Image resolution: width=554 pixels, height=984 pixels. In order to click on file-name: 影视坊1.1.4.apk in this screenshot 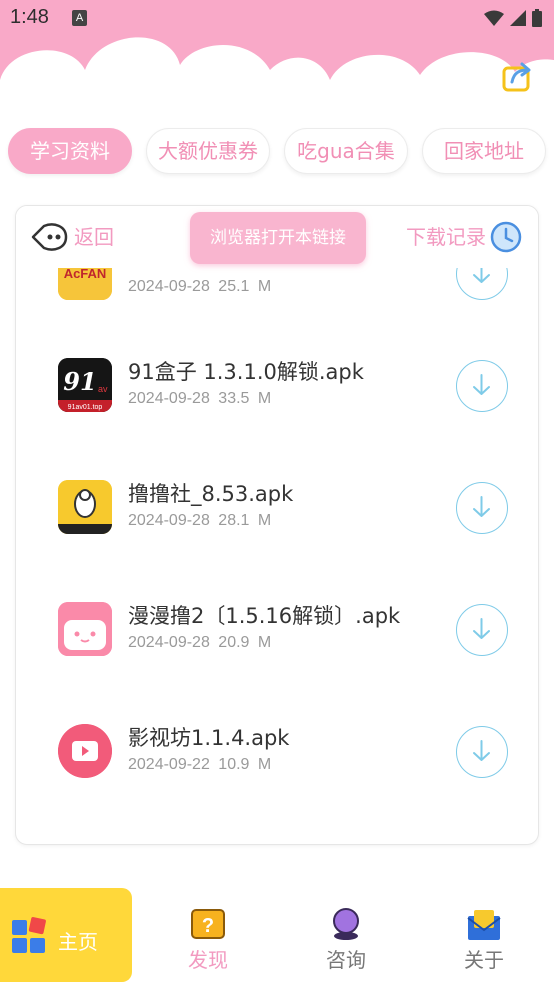, I will do `click(209, 738)`.